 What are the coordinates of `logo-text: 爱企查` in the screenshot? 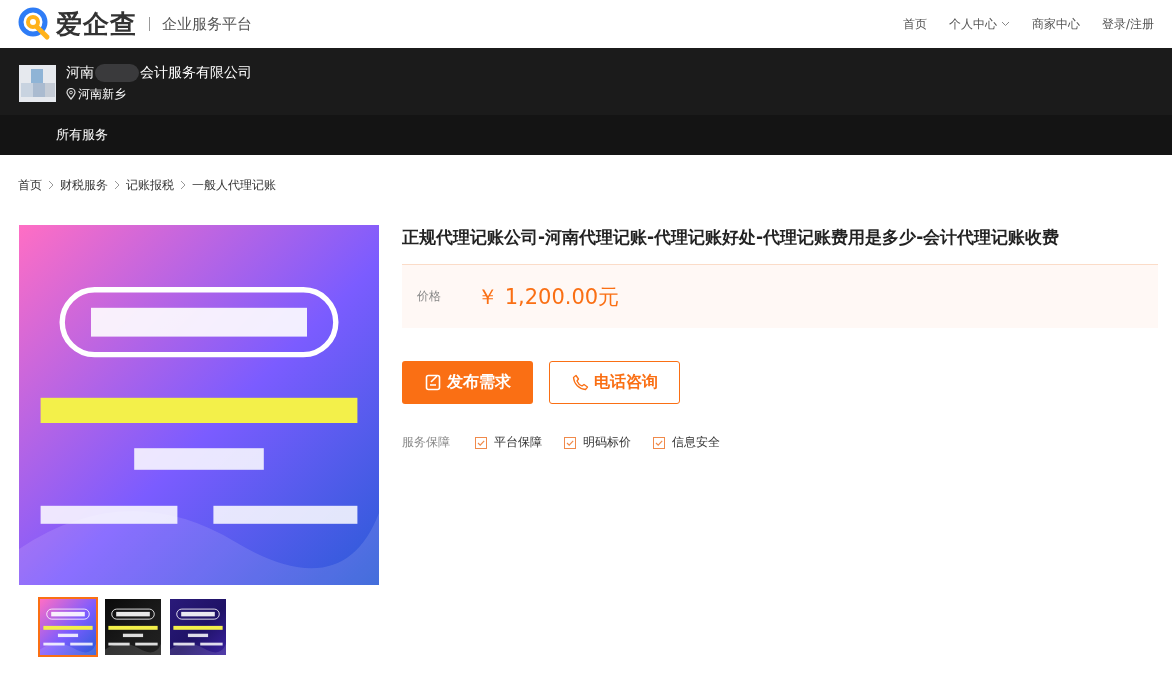 It's located at (96, 24).